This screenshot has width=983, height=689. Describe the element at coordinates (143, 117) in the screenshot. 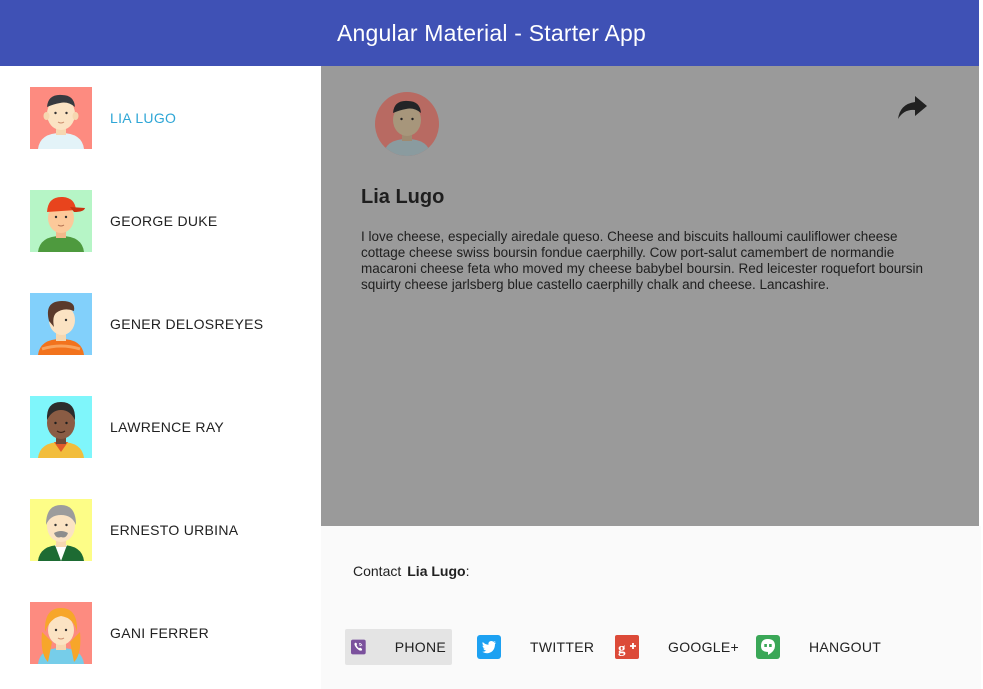

I see `user-name: LIA LUGO` at that location.